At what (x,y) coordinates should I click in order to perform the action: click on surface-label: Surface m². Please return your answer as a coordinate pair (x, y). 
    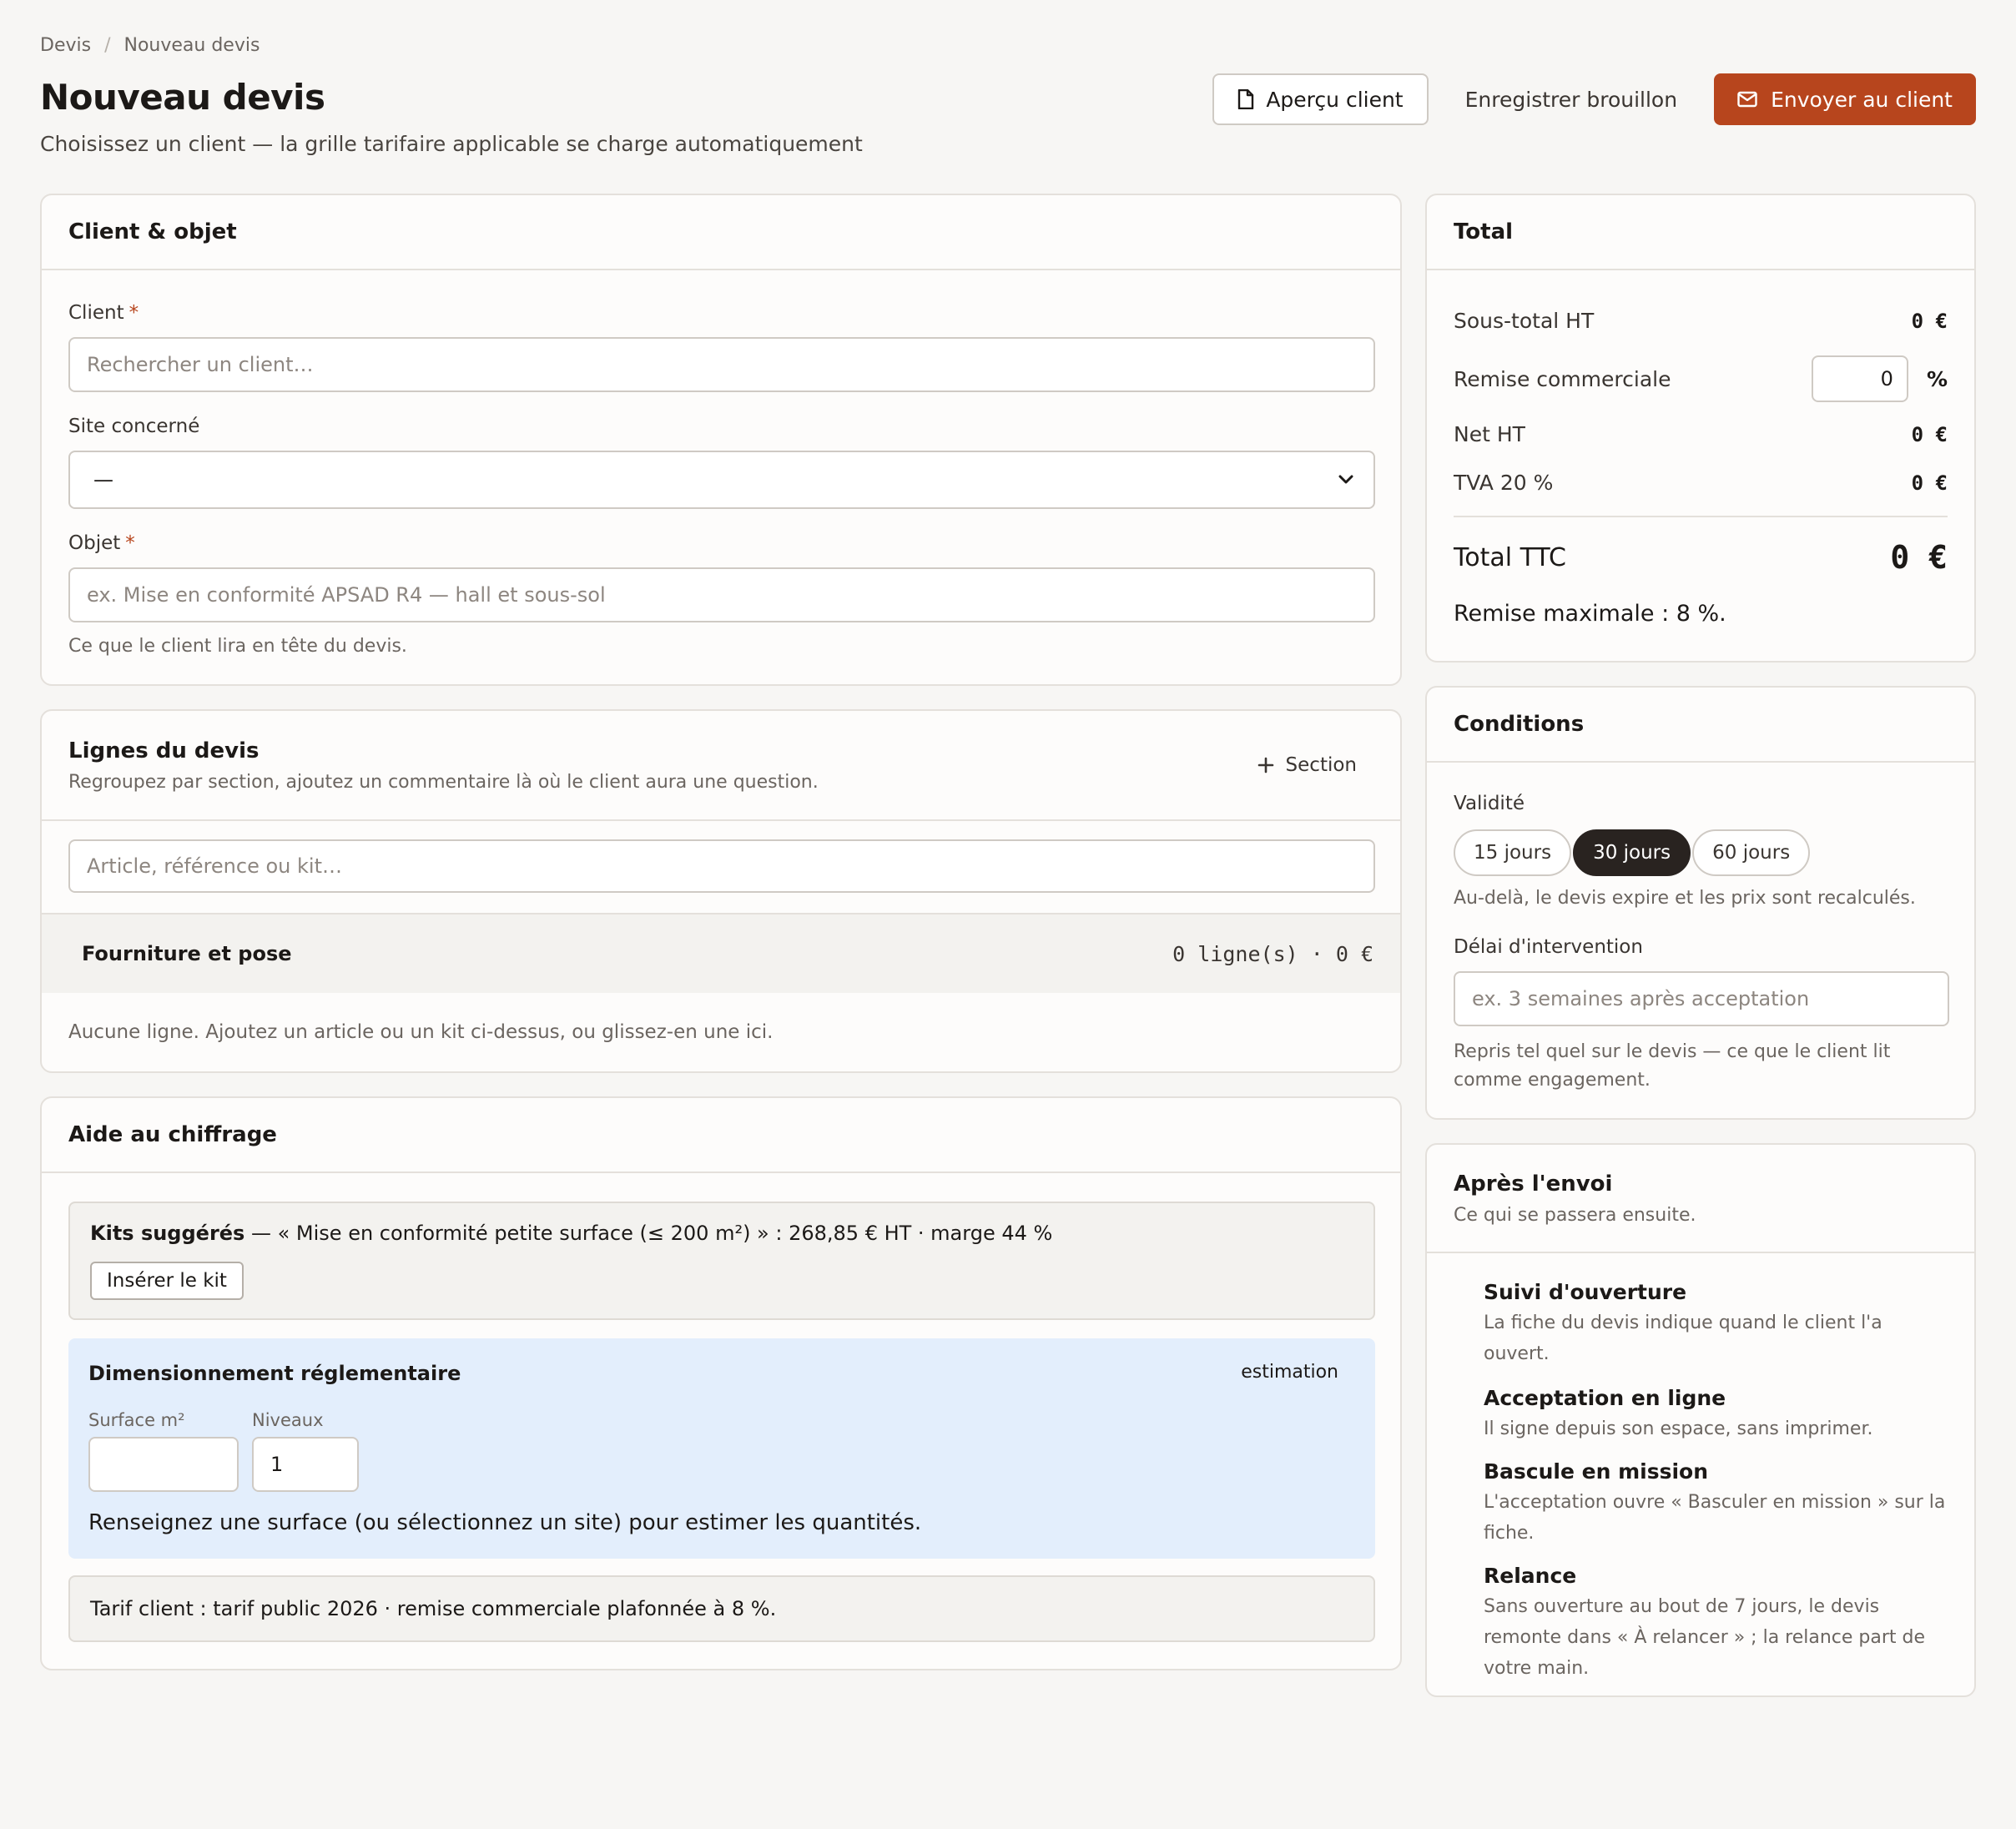
    Looking at the image, I should click on (136, 1420).